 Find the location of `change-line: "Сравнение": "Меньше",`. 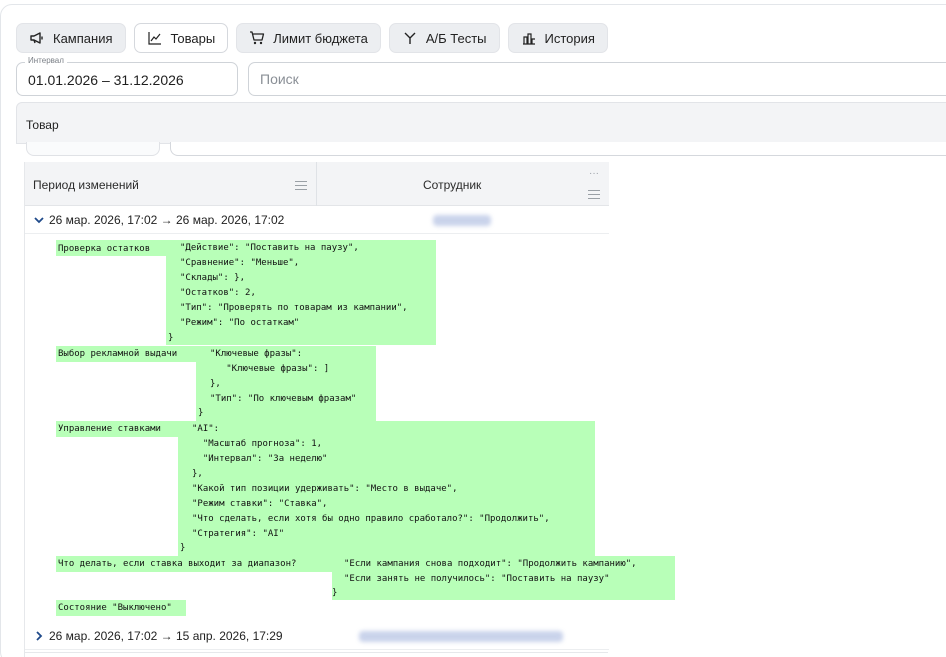

change-line: "Сравнение": "Меньше", is located at coordinates (240, 263).